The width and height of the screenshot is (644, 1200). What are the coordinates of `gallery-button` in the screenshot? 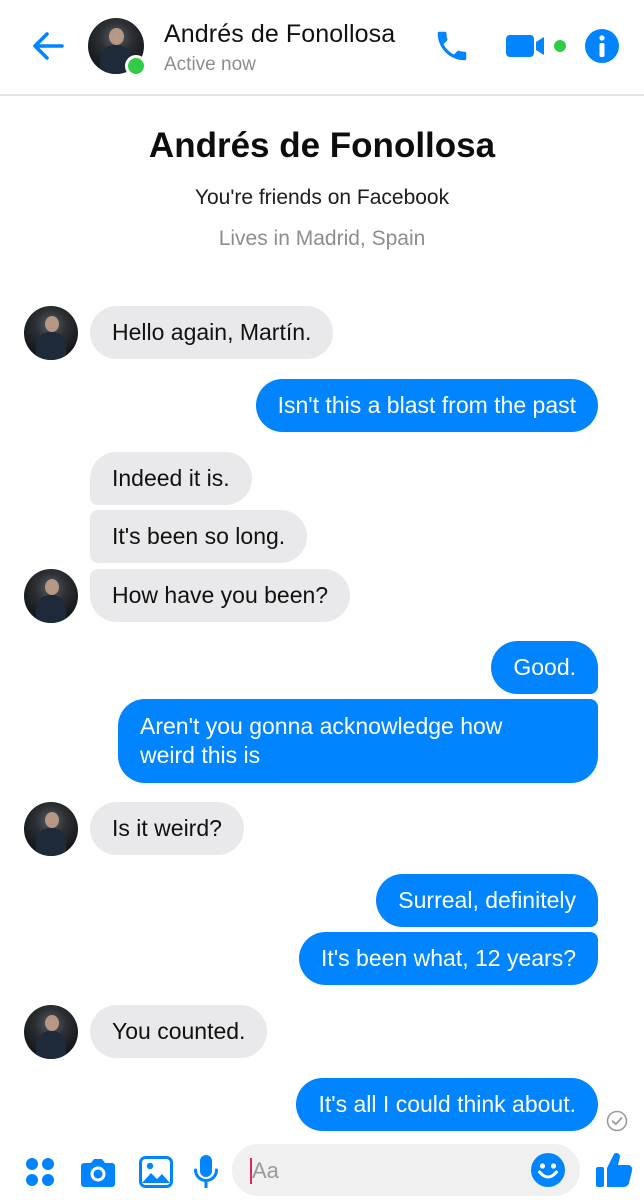 It's located at (156, 1172).